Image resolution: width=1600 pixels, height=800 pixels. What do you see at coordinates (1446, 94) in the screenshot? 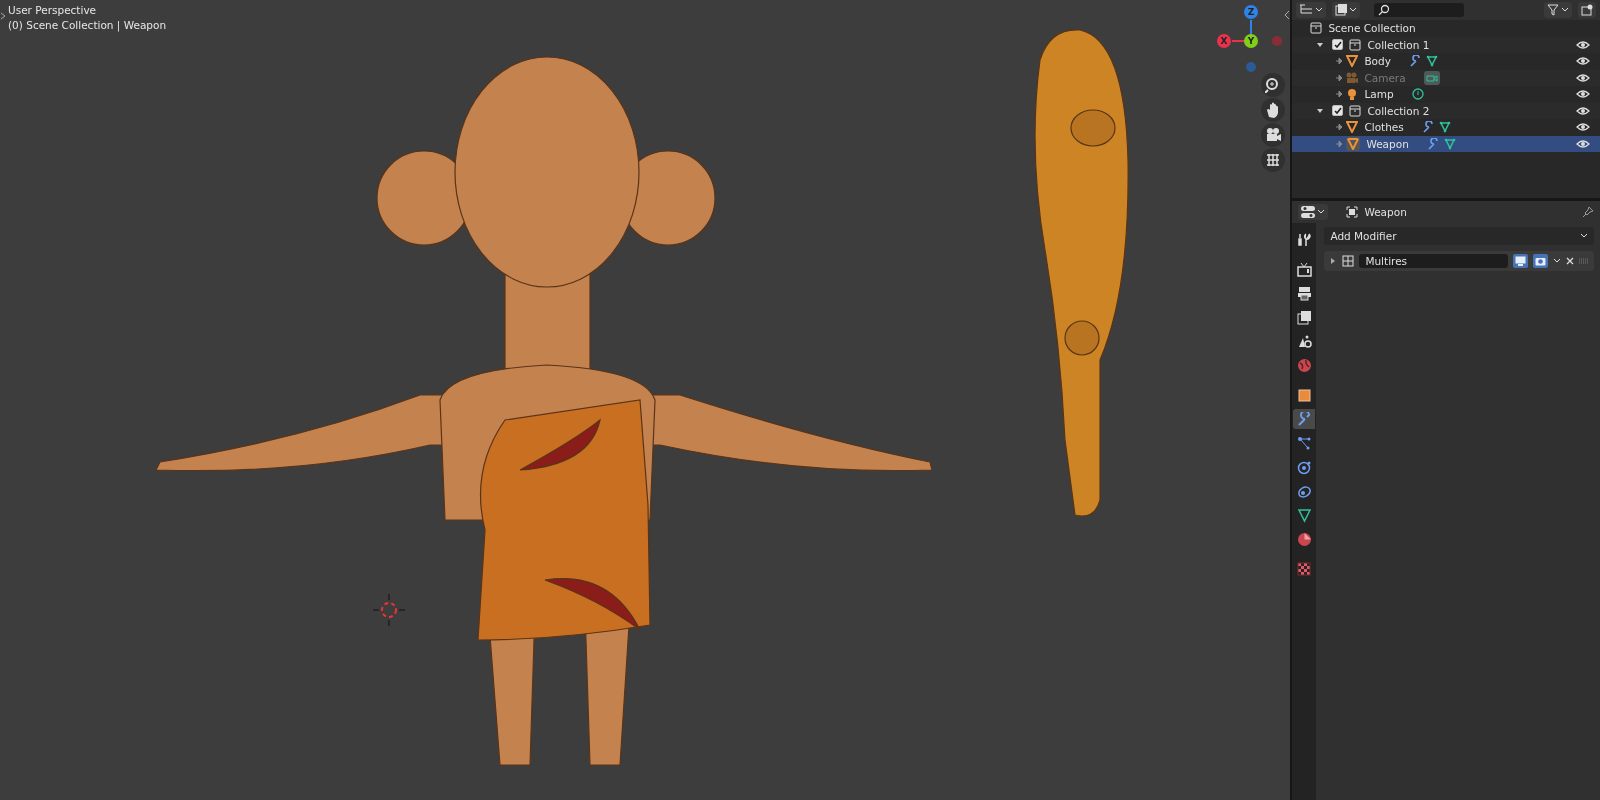
I see `outliner-row: Lamp` at bounding box center [1446, 94].